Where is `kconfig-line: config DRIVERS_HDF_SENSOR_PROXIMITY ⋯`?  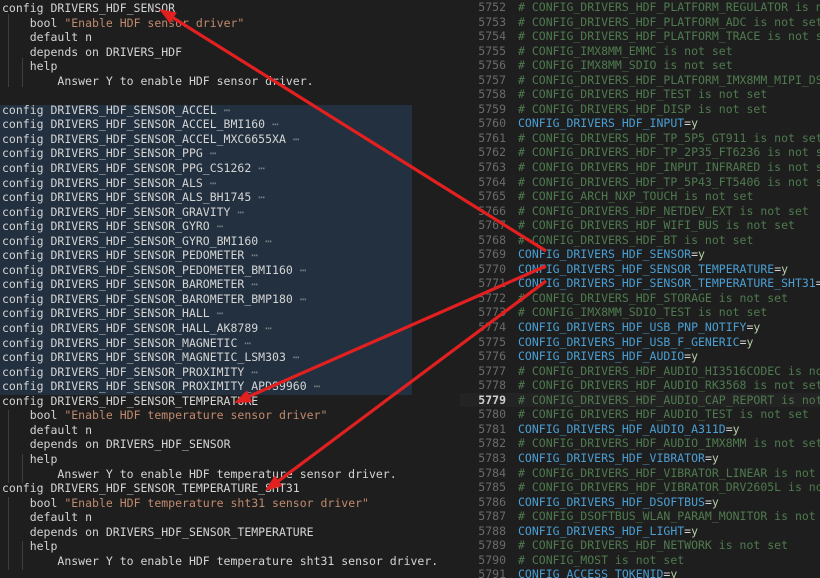 kconfig-line: config DRIVERS_HDF_SENSOR_PROXIMITY ⋯ is located at coordinates (231, 372).